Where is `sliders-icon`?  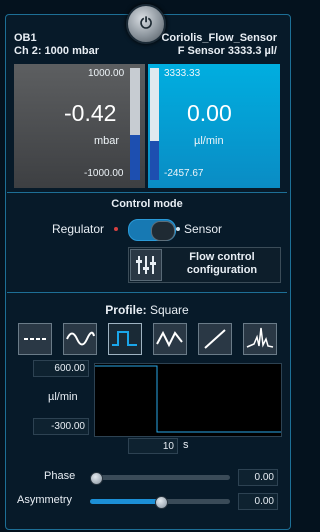 sliders-icon is located at coordinates (146, 265).